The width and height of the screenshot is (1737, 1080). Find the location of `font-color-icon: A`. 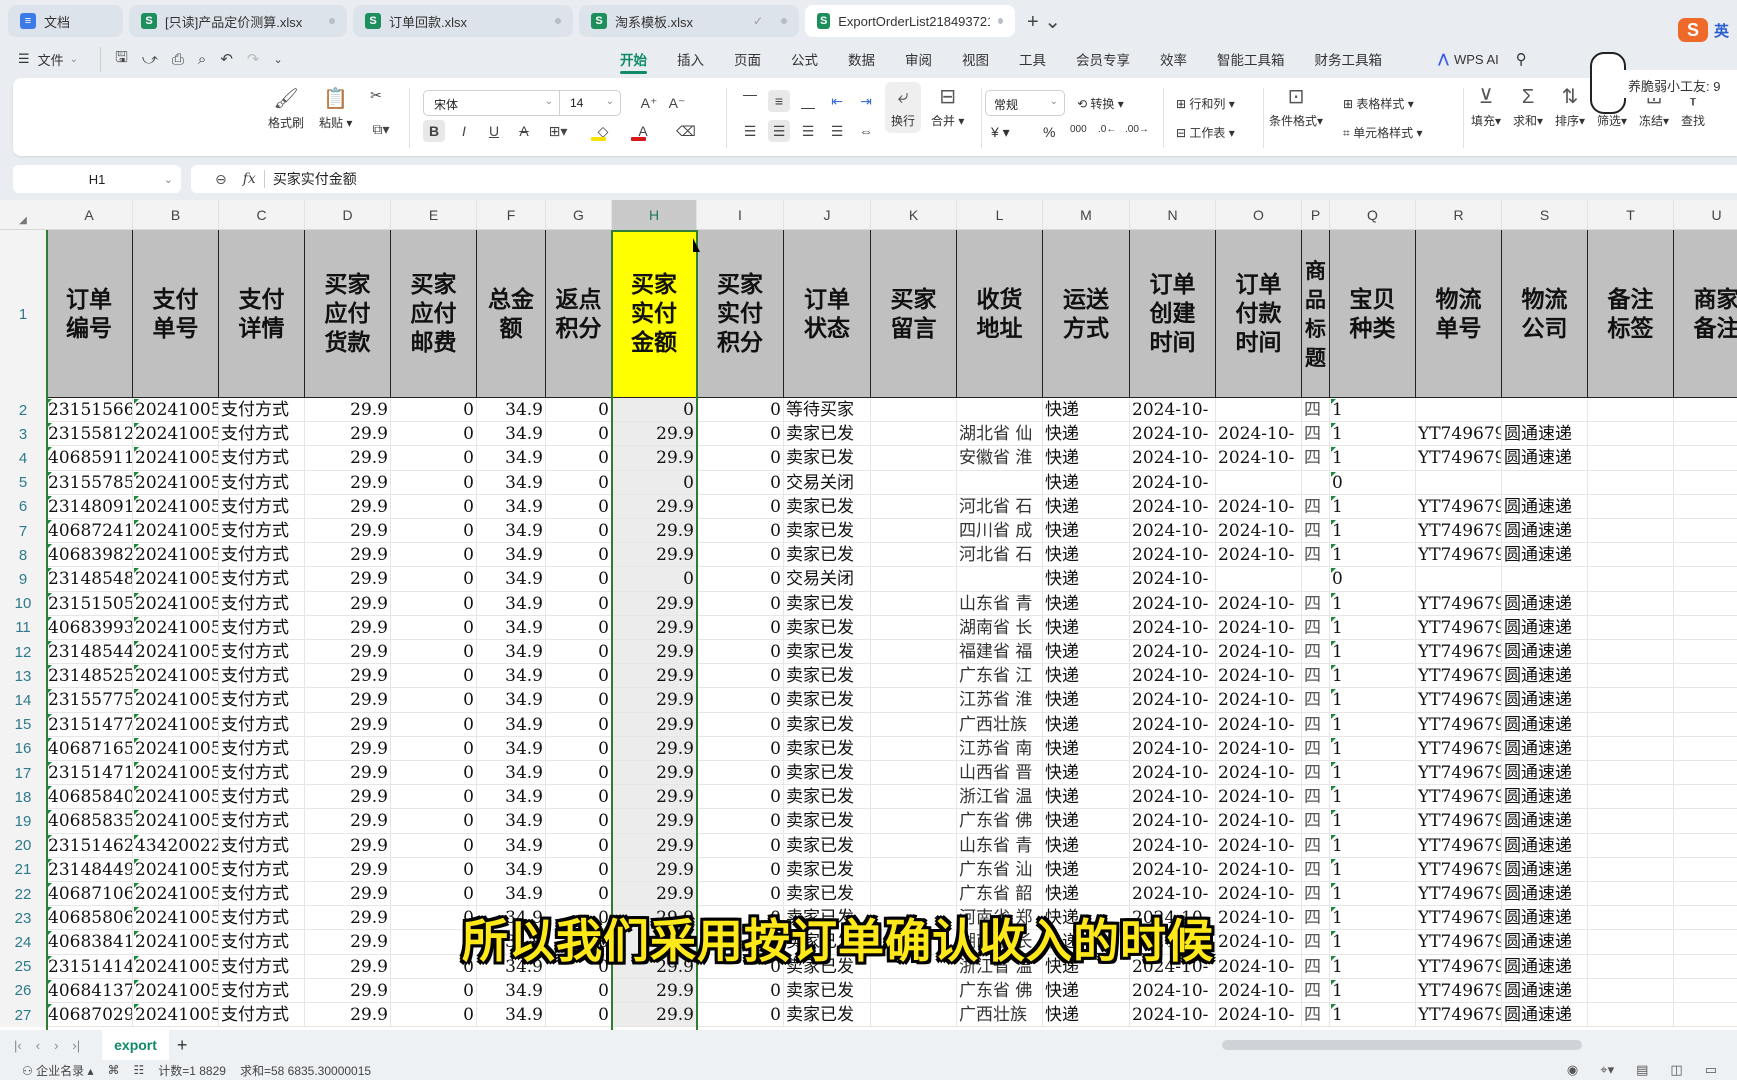

font-color-icon: A is located at coordinates (643, 131).